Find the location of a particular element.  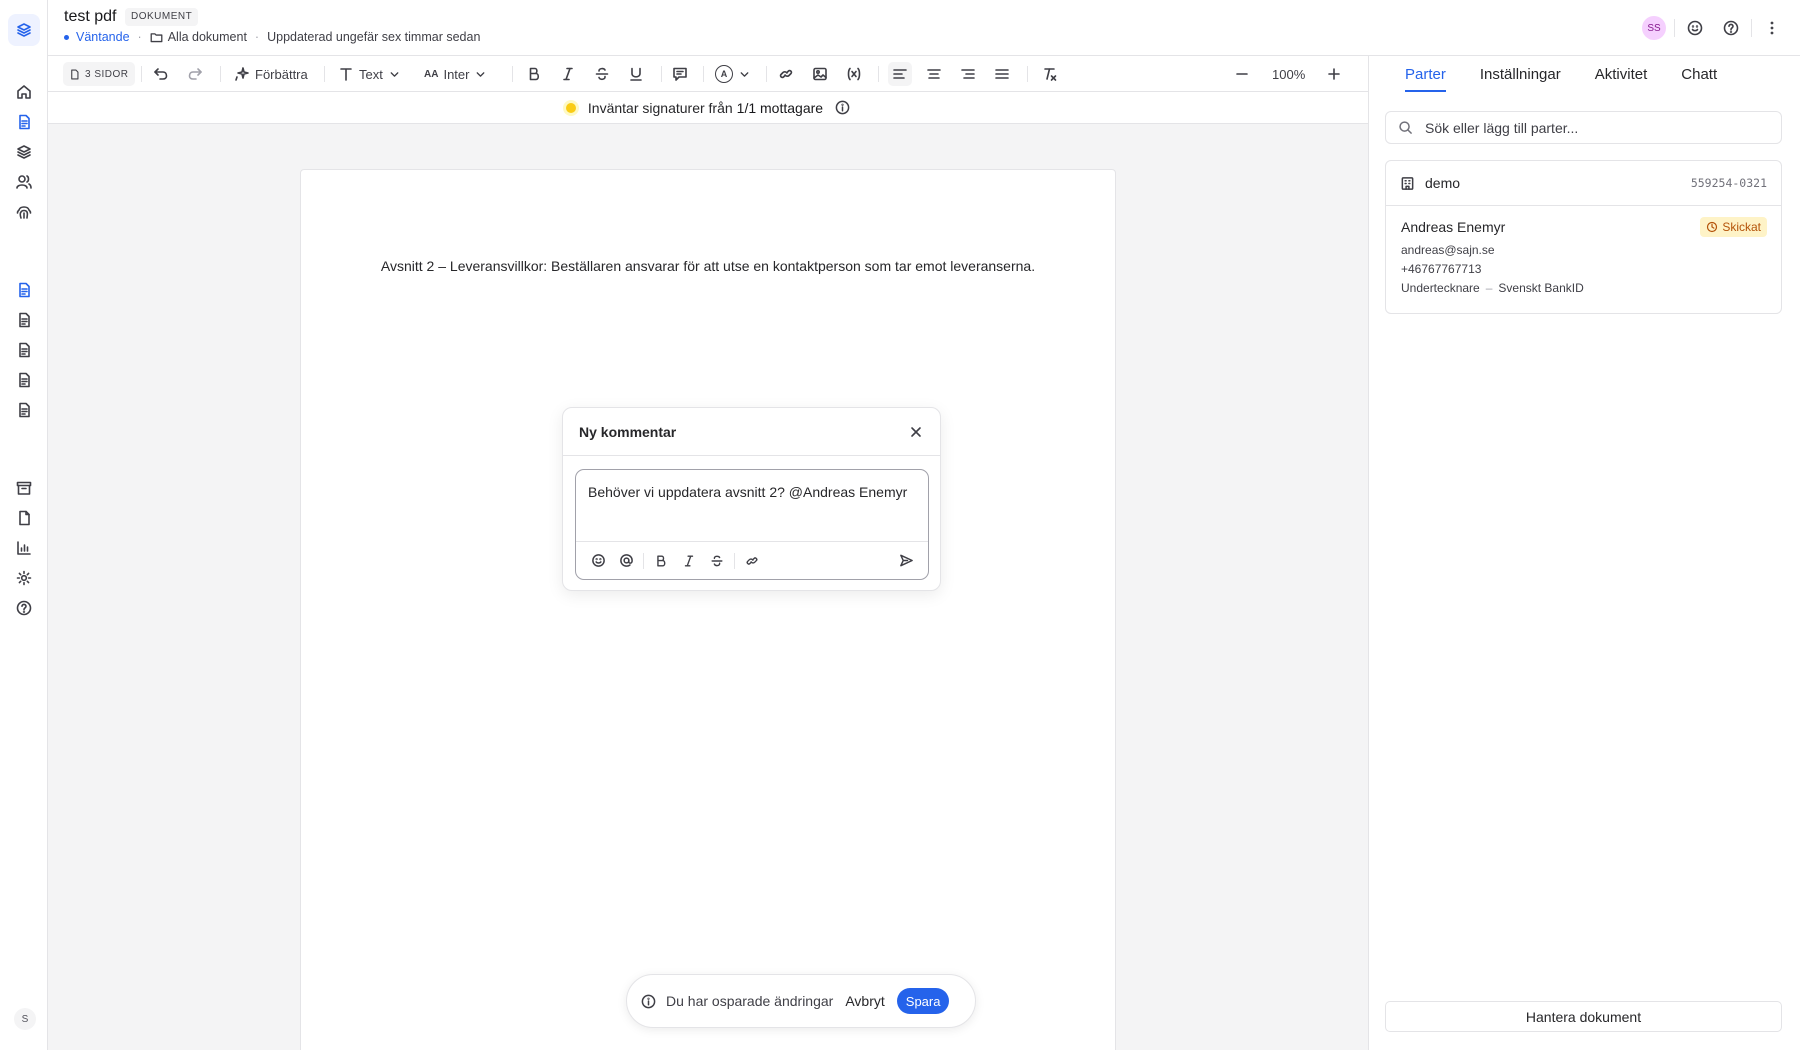

file-icon is located at coordinates (24, 518).